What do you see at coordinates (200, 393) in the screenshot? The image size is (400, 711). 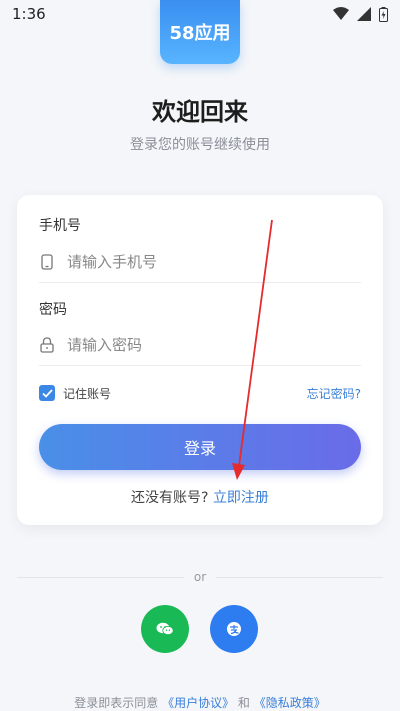 I see `remember-row: 记住账号 忘记密码?` at bounding box center [200, 393].